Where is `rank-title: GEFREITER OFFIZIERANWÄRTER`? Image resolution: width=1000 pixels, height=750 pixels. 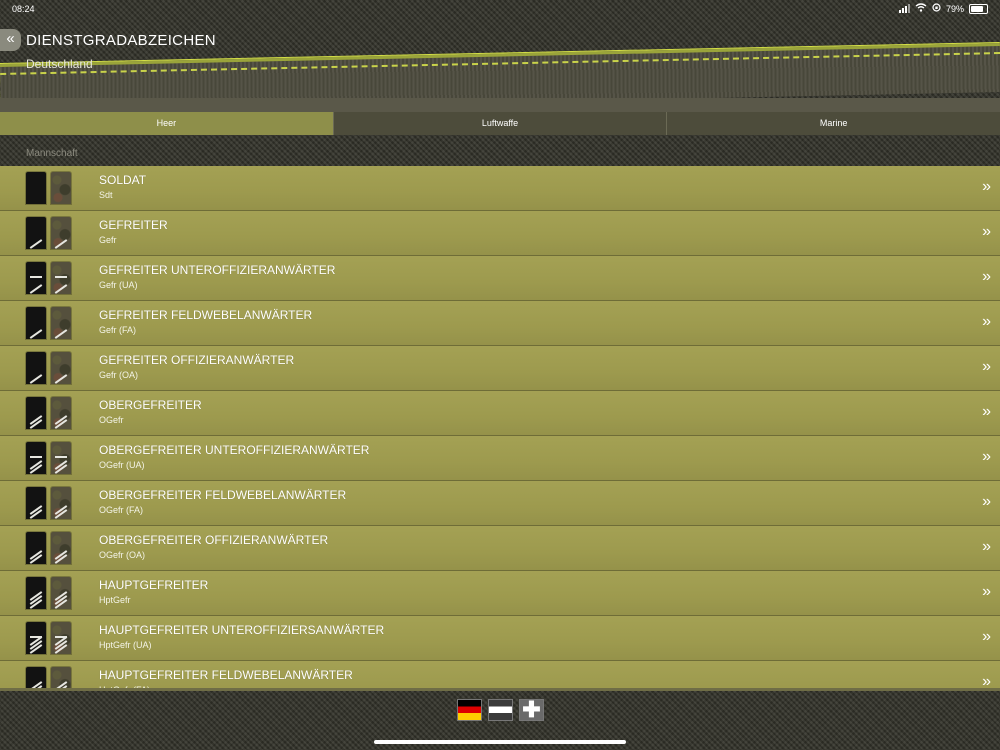 rank-title: GEFREITER OFFIZIERANWÄRTER is located at coordinates (197, 360).